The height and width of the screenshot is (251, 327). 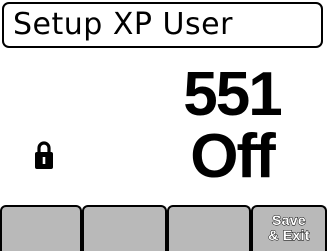 I want to click on save-exit-label: Save & Exit, so click(x=289, y=227).